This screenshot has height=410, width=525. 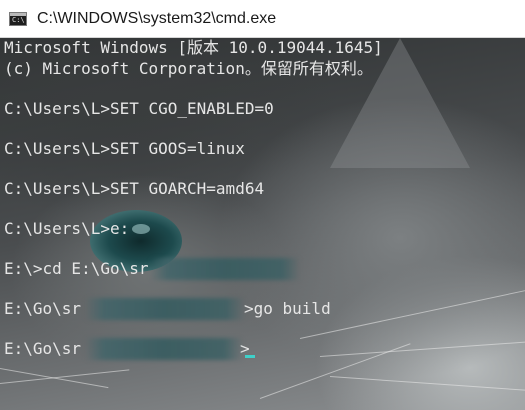 I want to click on title-bar: C:\ C:\WINDOWS\system32\cmd.exe, so click(x=262, y=19).